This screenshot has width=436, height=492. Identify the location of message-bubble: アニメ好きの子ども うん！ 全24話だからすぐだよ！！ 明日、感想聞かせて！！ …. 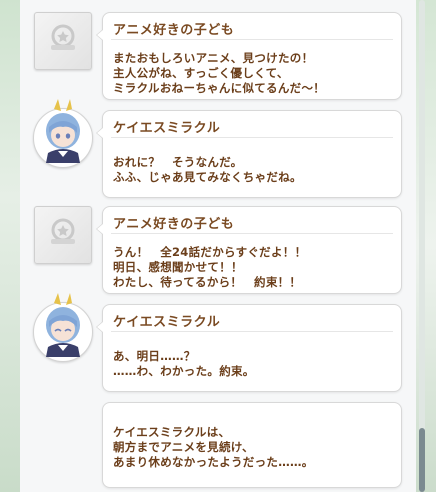
(249, 250).